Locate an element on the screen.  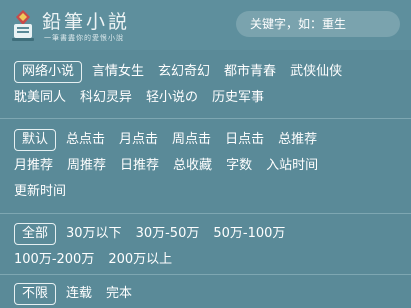
filter-option: 100万-200万 is located at coordinates (54, 260).